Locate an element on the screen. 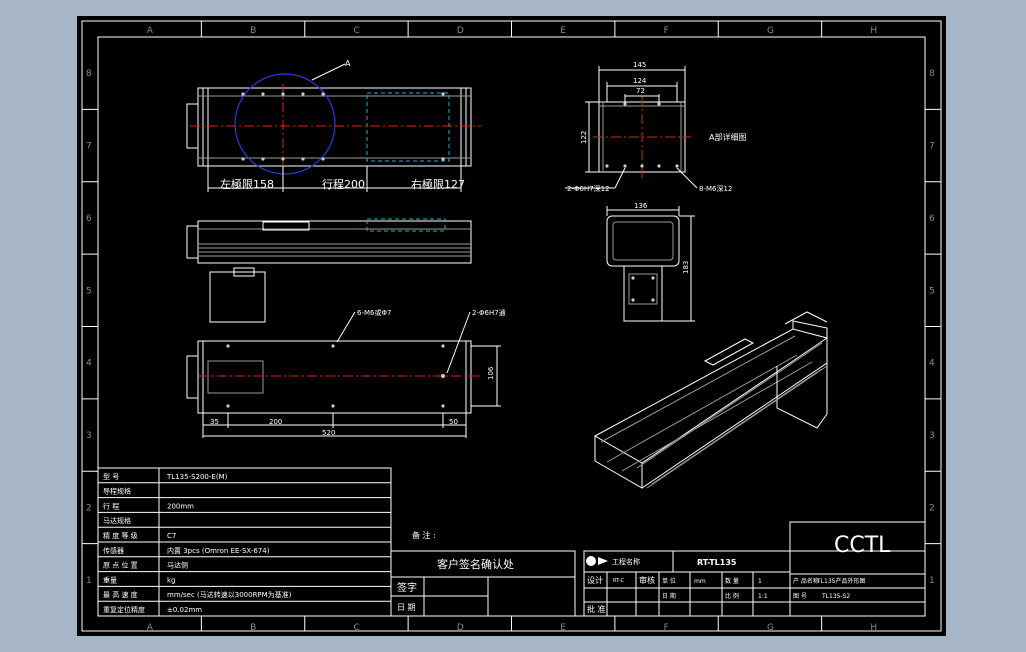 Image resolution: width=1026 pixels, height=652 pixels. spec-value-0: TL135-S200-E(M) is located at coordinates (197, 477).